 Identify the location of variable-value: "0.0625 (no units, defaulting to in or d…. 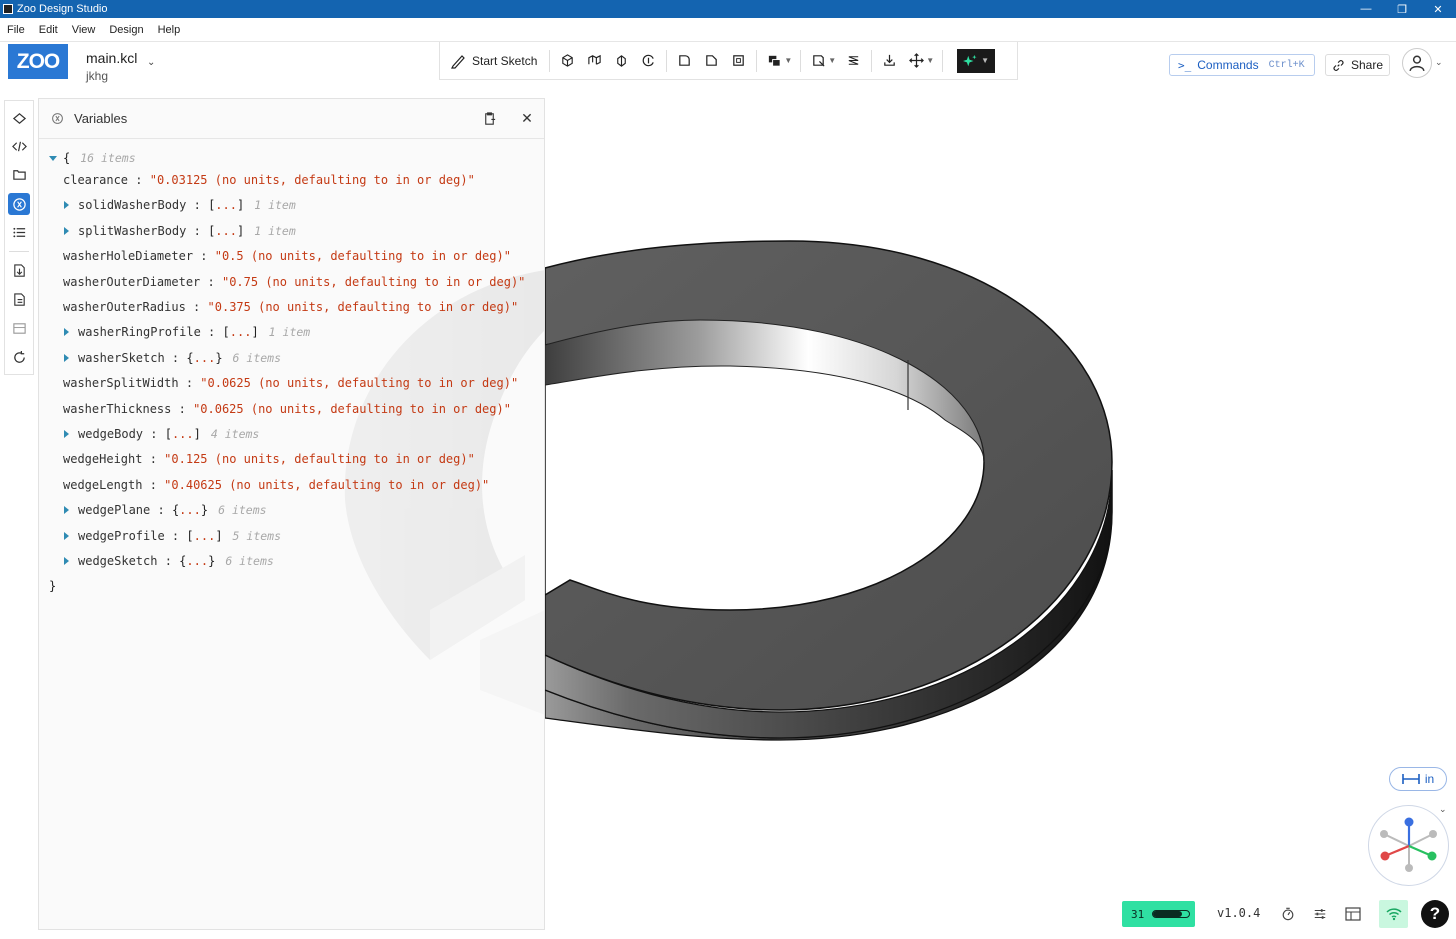
(359, 383).